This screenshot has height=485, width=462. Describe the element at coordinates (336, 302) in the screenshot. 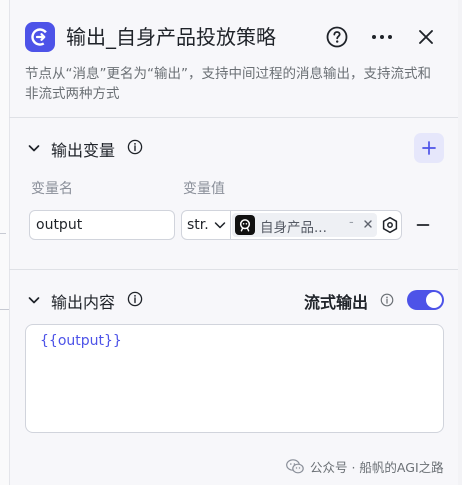

I see `stream-output-label: 流式输出` at that location.